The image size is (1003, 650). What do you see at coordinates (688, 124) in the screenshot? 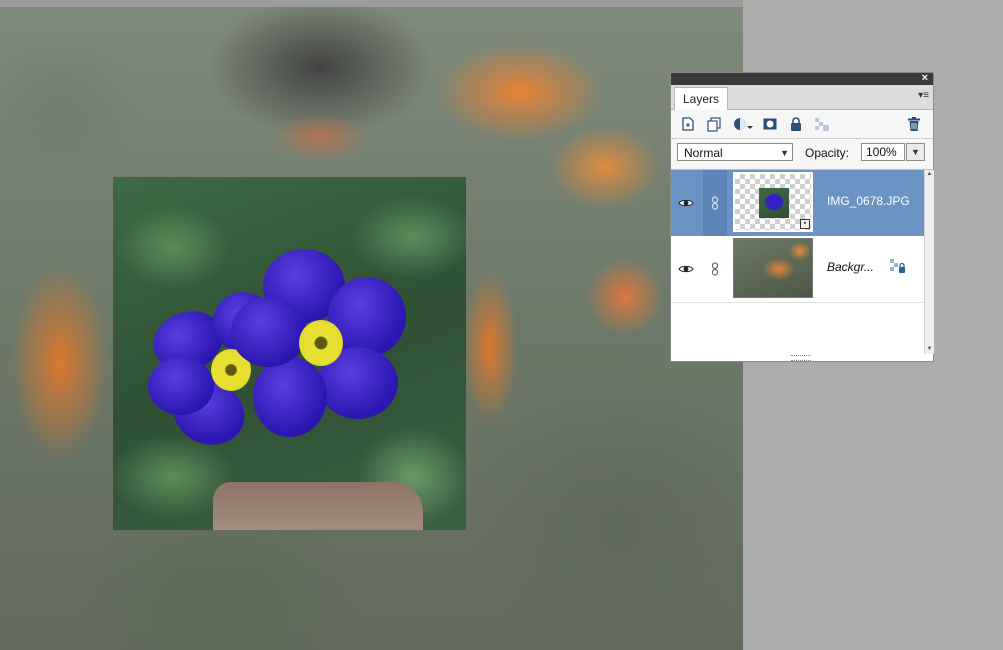
I see `new-layer-icon` at bounding box center [688, 124].